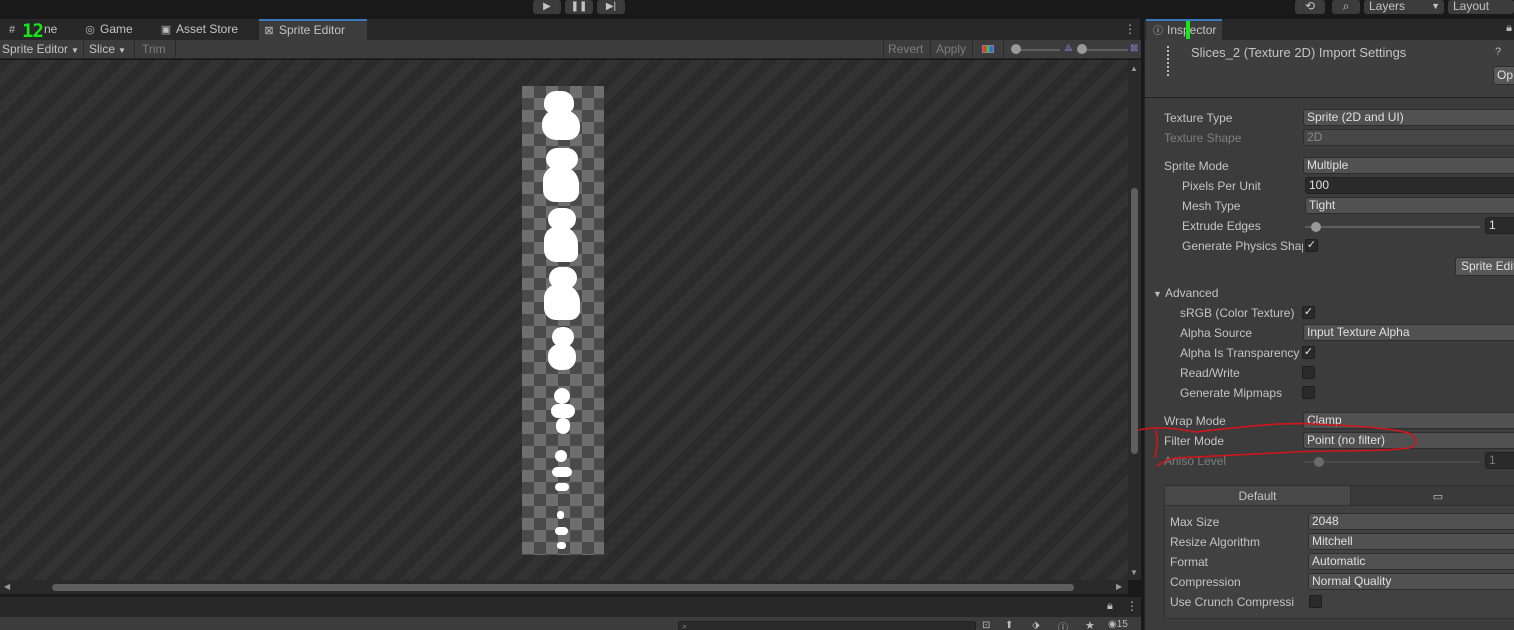 This screenshot has width=1514, height=630. Describe the element at coordinates (1308, 372) in the screenshot. I see `read-write-checkbox` at that location.